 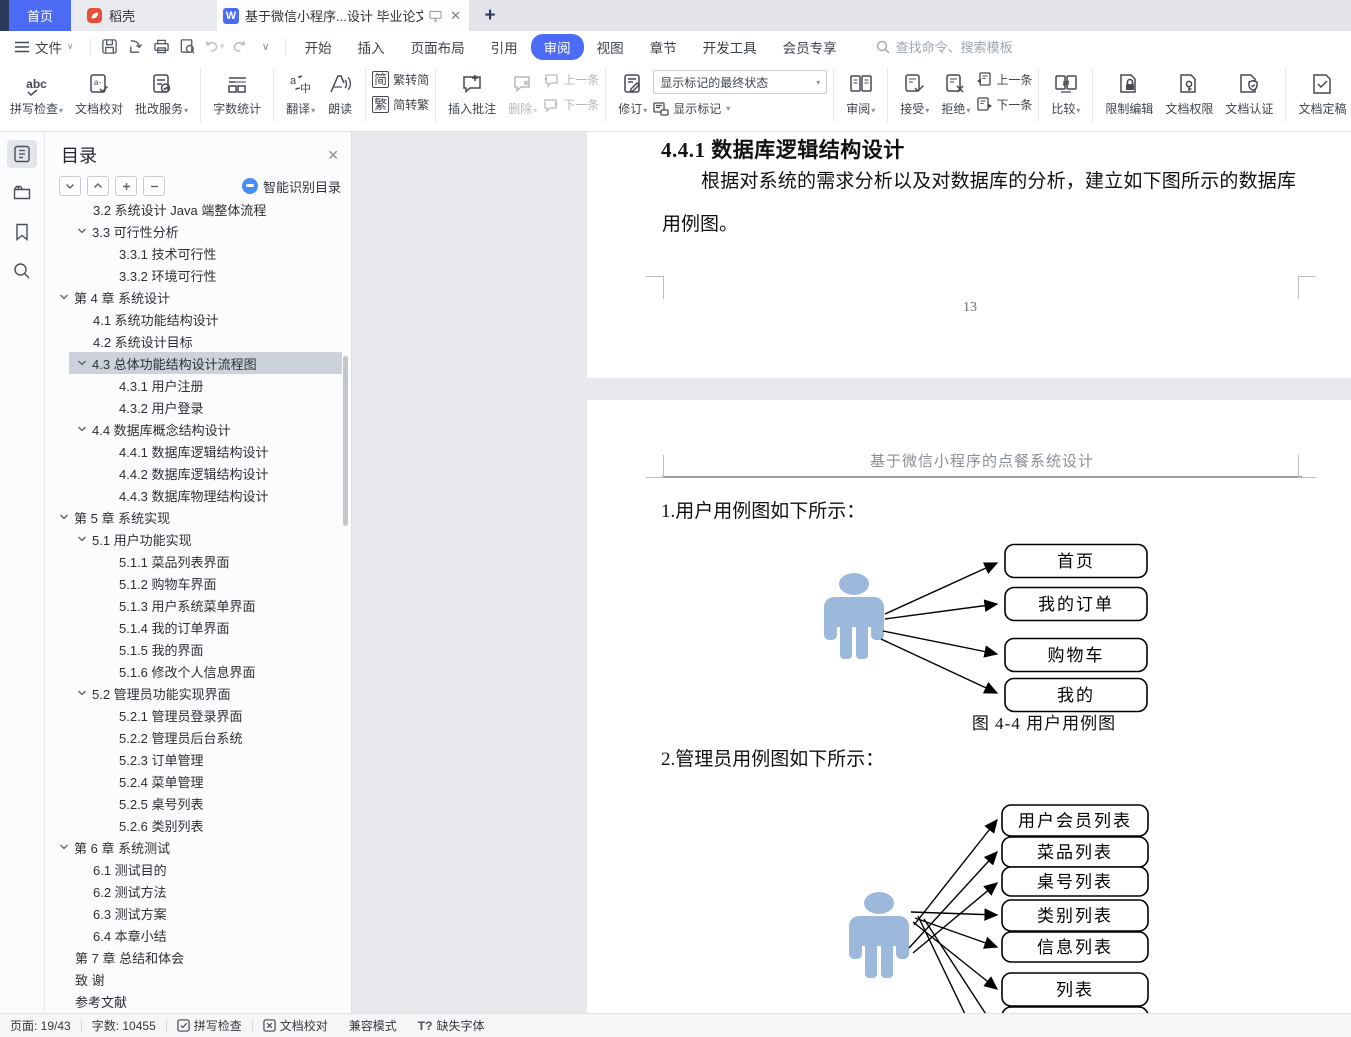 I want to click on compat-mode: 兼容模式, so click(x=373, y=1025).